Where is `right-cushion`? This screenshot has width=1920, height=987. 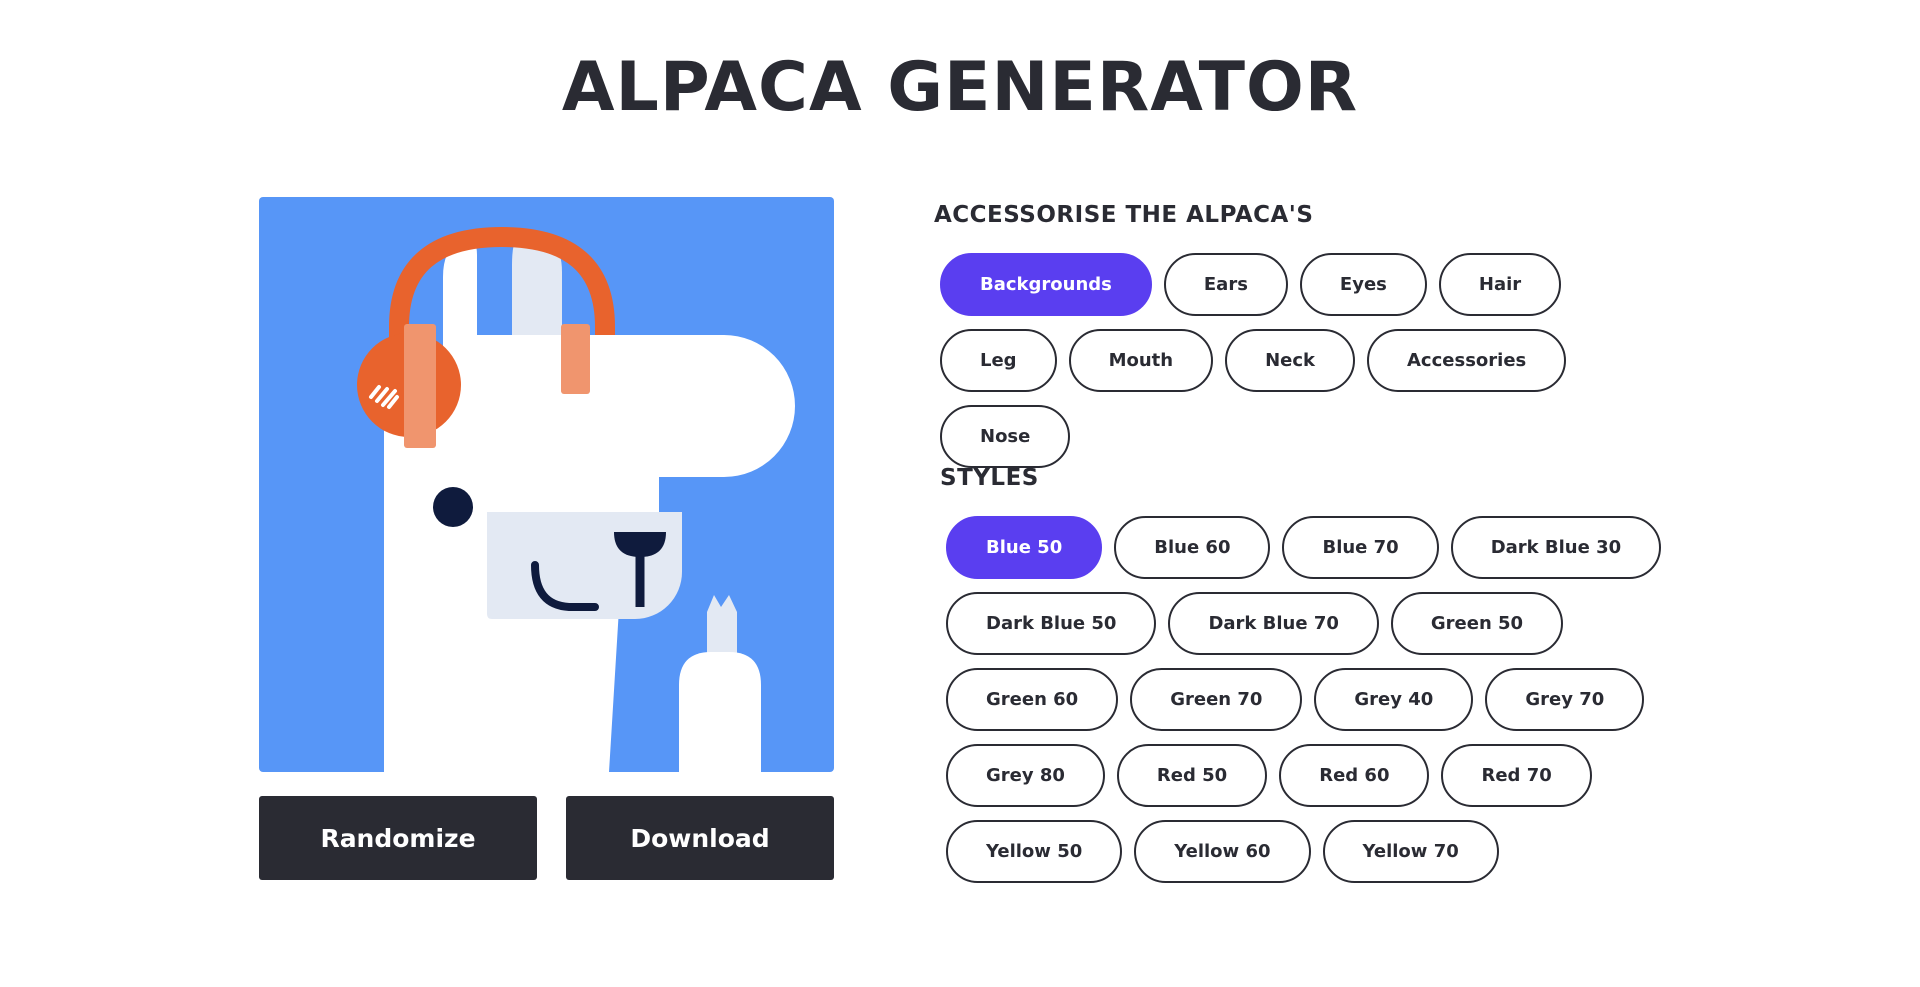
right-cushion is located at coordinates (575, 359).